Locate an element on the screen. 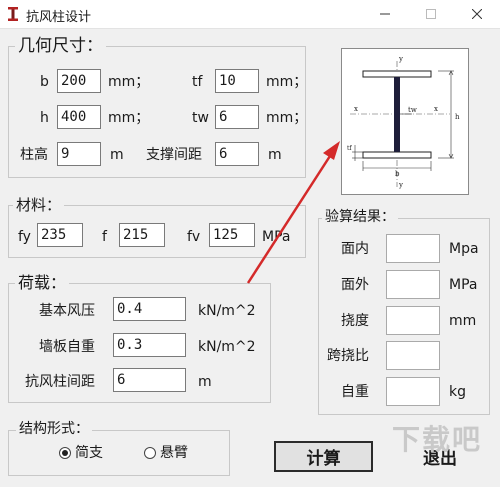  column-spacing-unit: m is located at coordinates (205, 382).